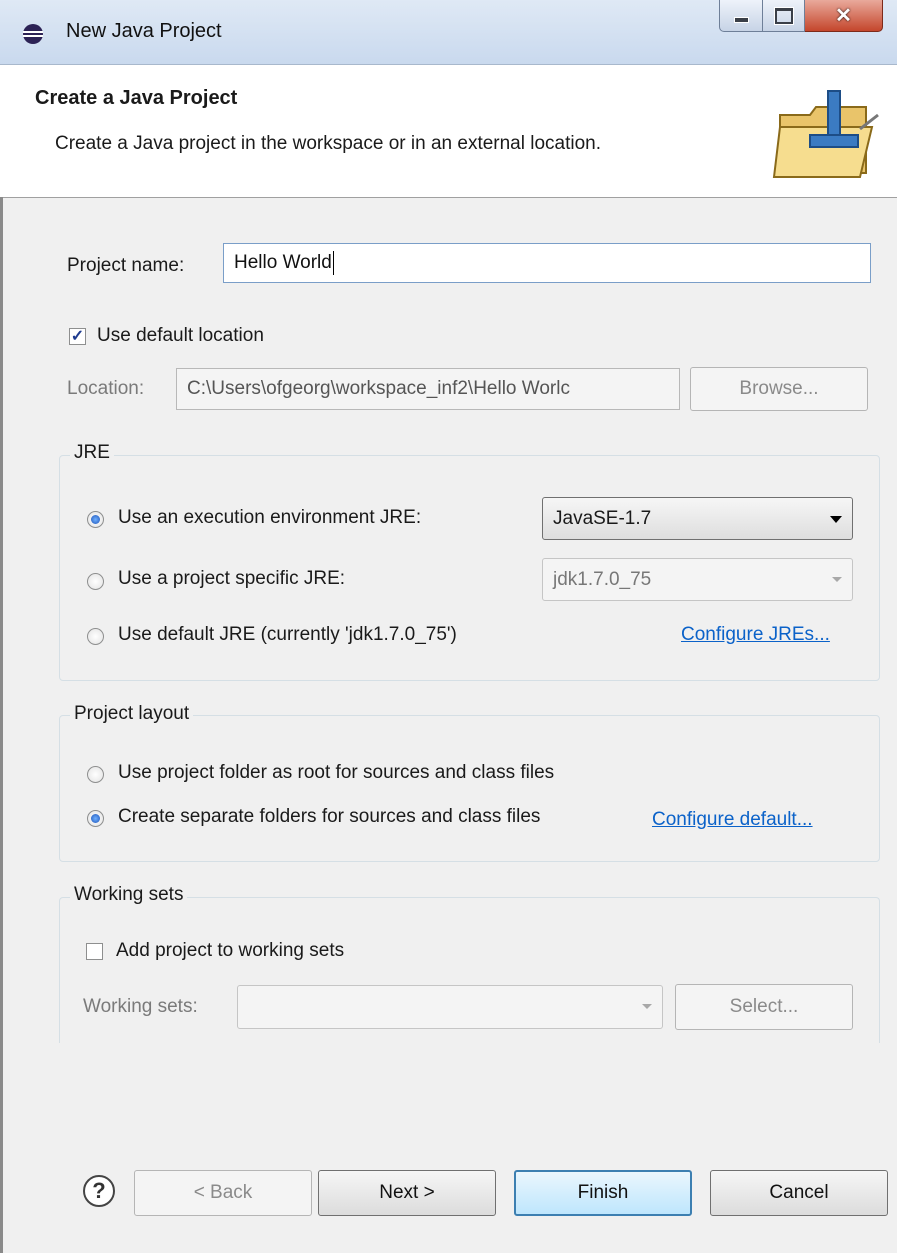 The height and width of the screenshot is (1253, 897). What do you see at coordinates (132, 714) in the screenshot?
I see `project-layout-group-title: Project layout` at bounding box center [132, 714].